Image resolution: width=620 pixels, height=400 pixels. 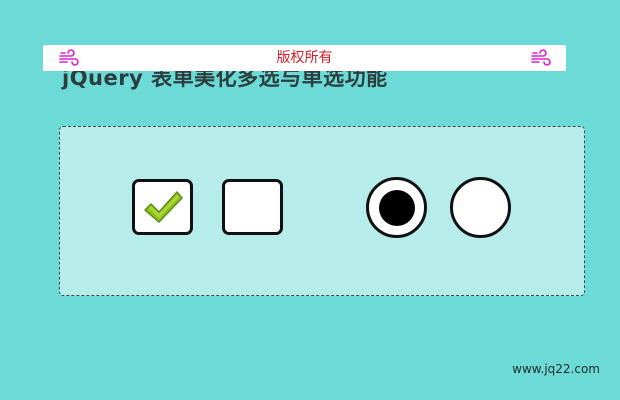 I want to click on copyright-banner: 版权所有, so click(x=304, y=58).